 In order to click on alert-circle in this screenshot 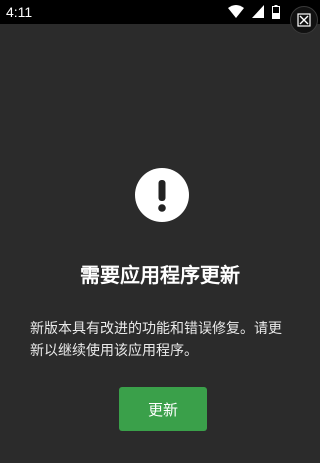, I will do `click(162, 195)`.